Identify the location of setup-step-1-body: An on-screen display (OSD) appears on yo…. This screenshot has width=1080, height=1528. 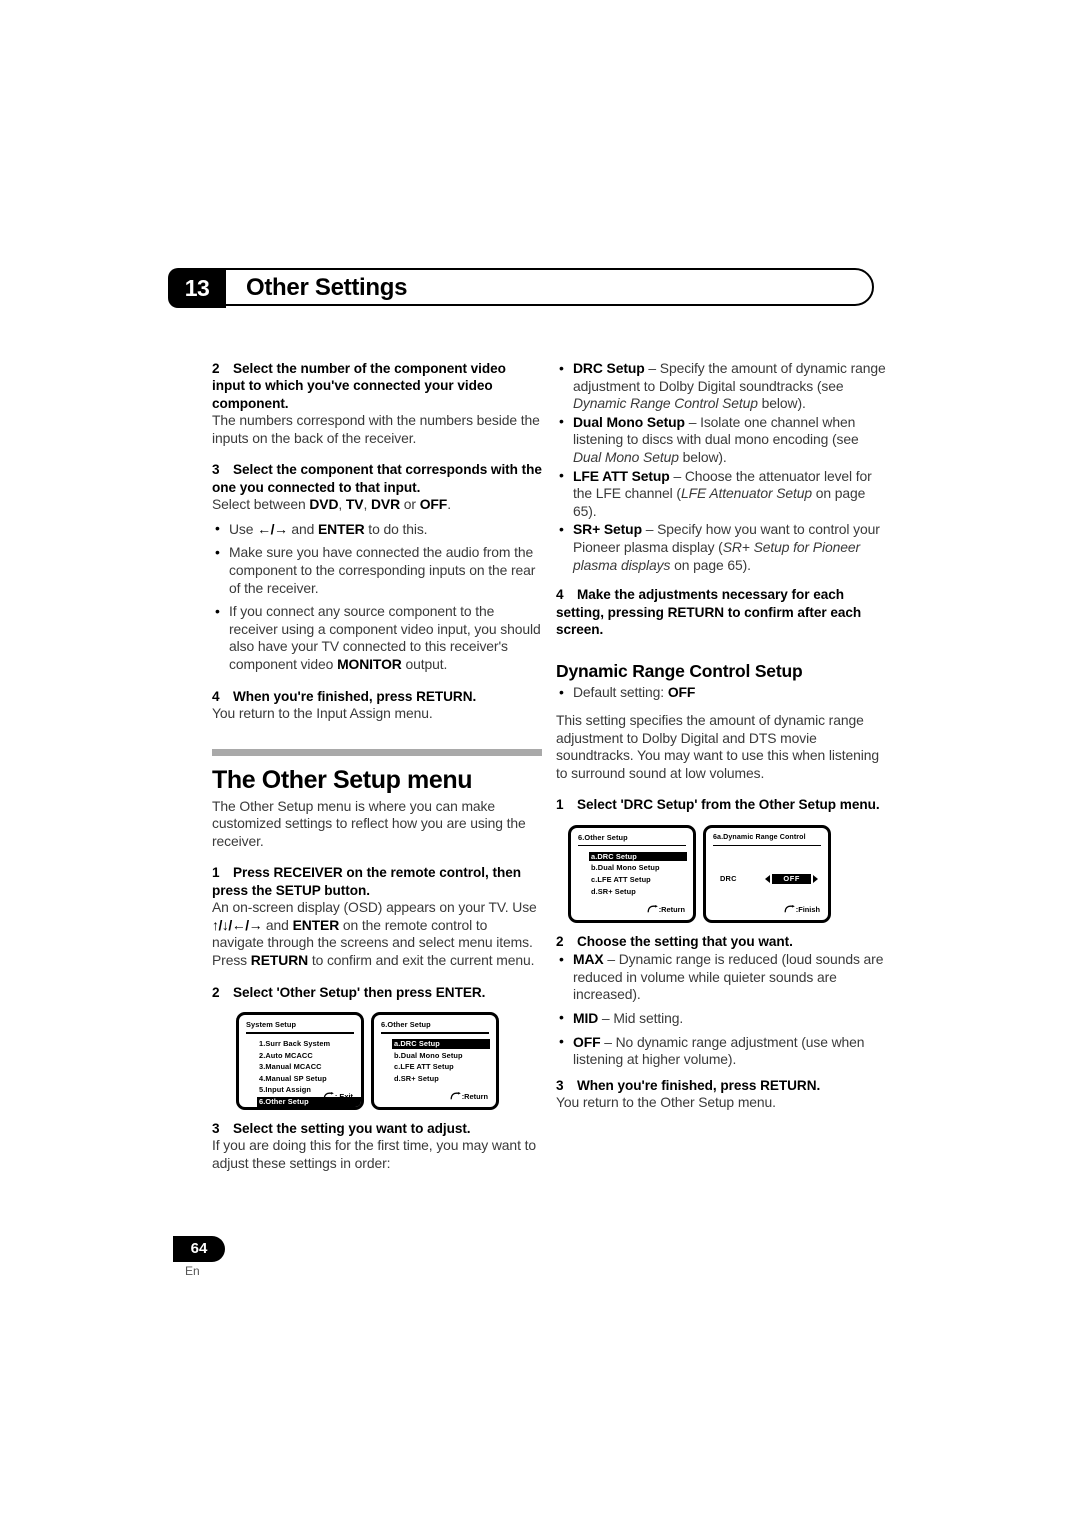
(377, 934).